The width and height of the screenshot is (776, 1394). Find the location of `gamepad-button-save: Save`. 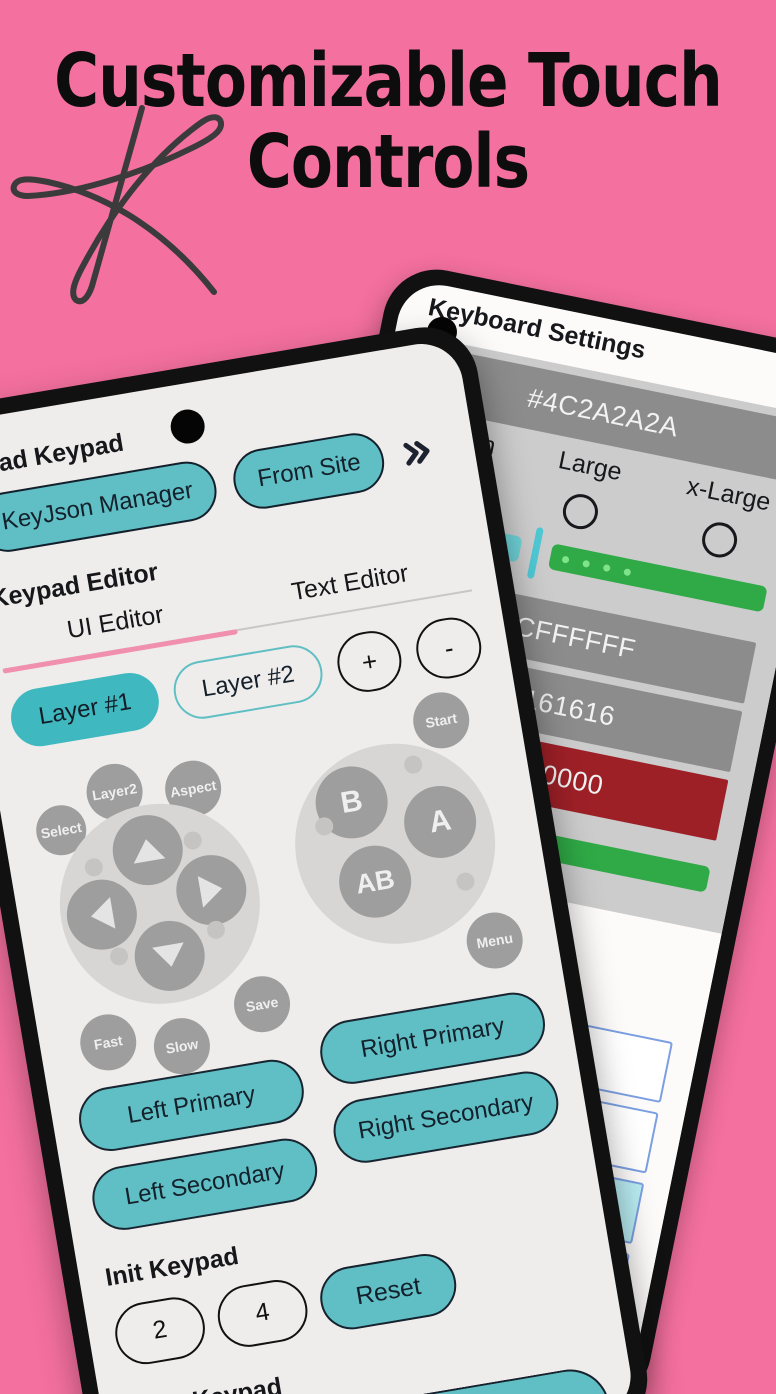

gamepad-button-save: Save is located at coordinates (262, 1004).